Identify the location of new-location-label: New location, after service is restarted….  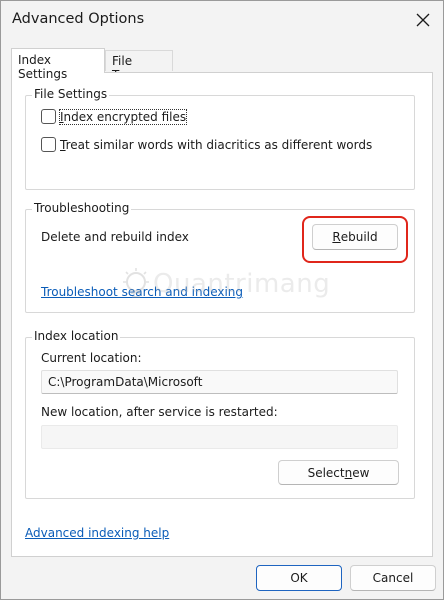
(159, 412).